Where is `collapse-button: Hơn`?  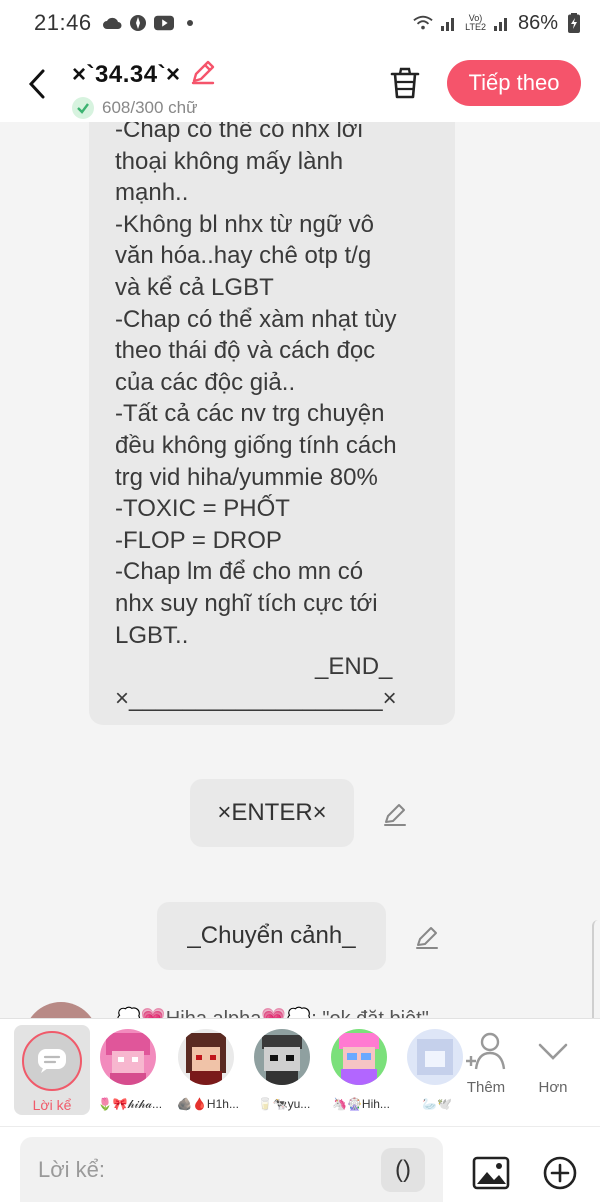 collapse-button: Hơn is located at coordinates (553, 1073).